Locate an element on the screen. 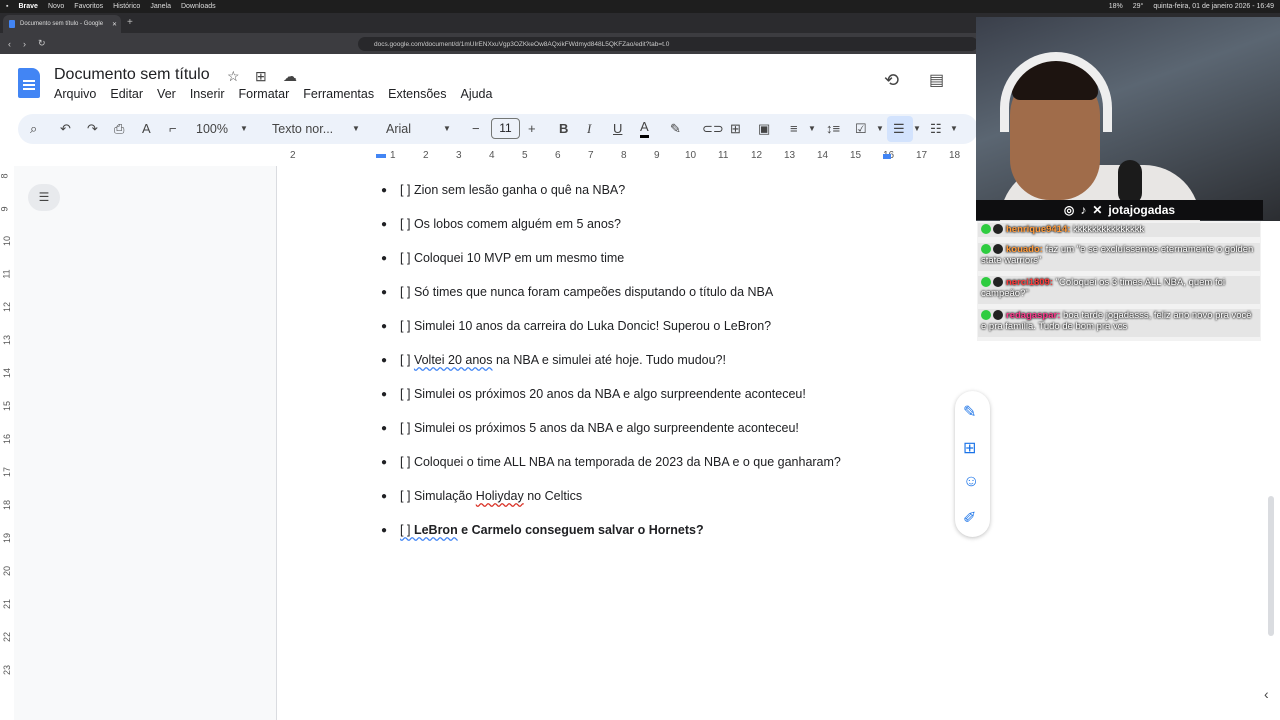  menubar-item-novo: Novo is located at coordinates (56, 6).